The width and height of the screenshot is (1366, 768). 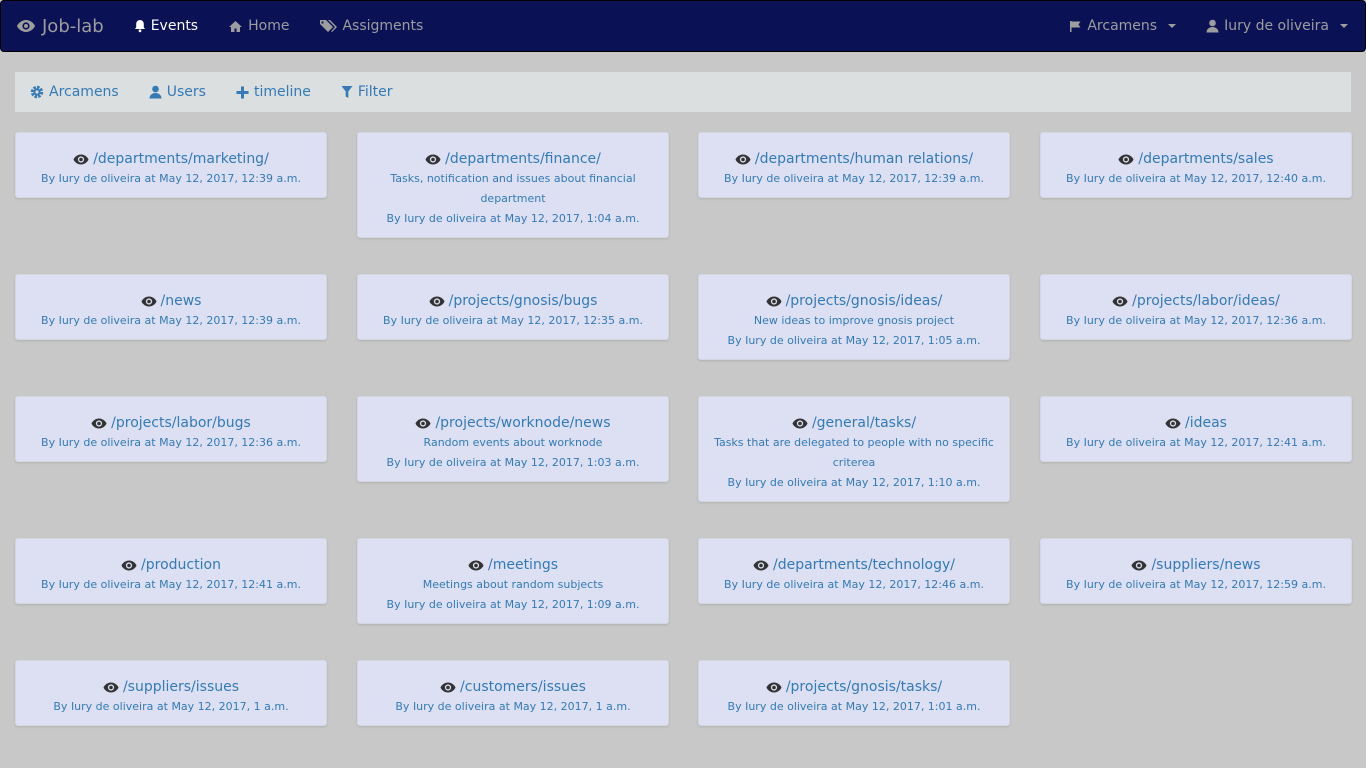 What do you see at coordinates (1196, 565) in the screenshot?
I see `card-title-link: /suppliers/news` at bounding box center [1196, 565].